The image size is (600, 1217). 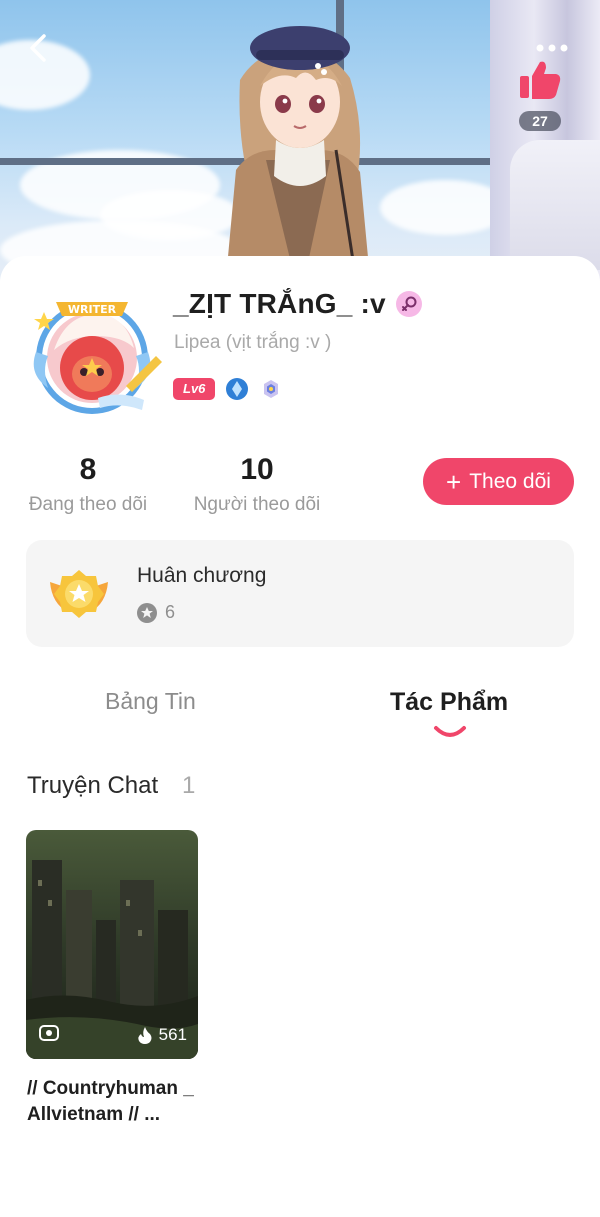 I want to click on followers-stat: 10 Người theo dõi, so click(x=257, y=484).